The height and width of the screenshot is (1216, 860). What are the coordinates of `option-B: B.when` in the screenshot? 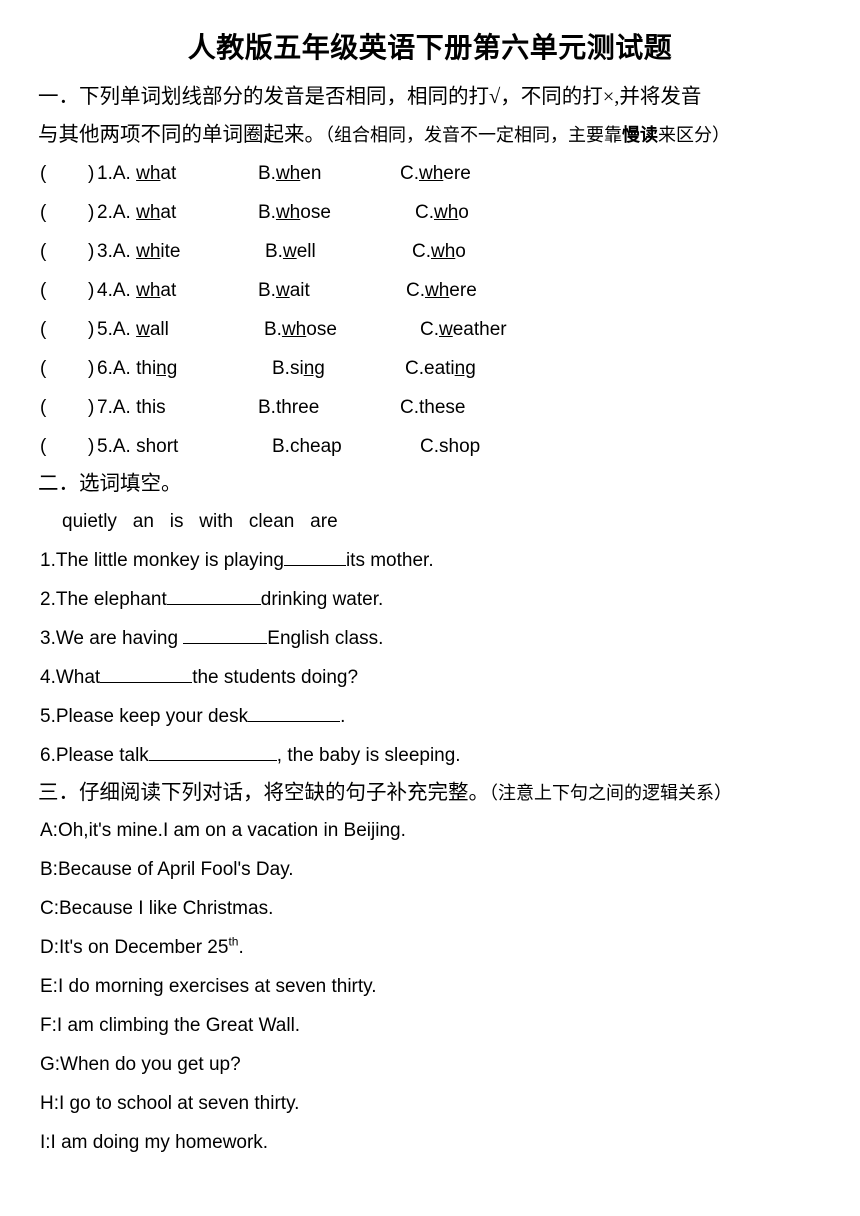 It's located at (289, 173).